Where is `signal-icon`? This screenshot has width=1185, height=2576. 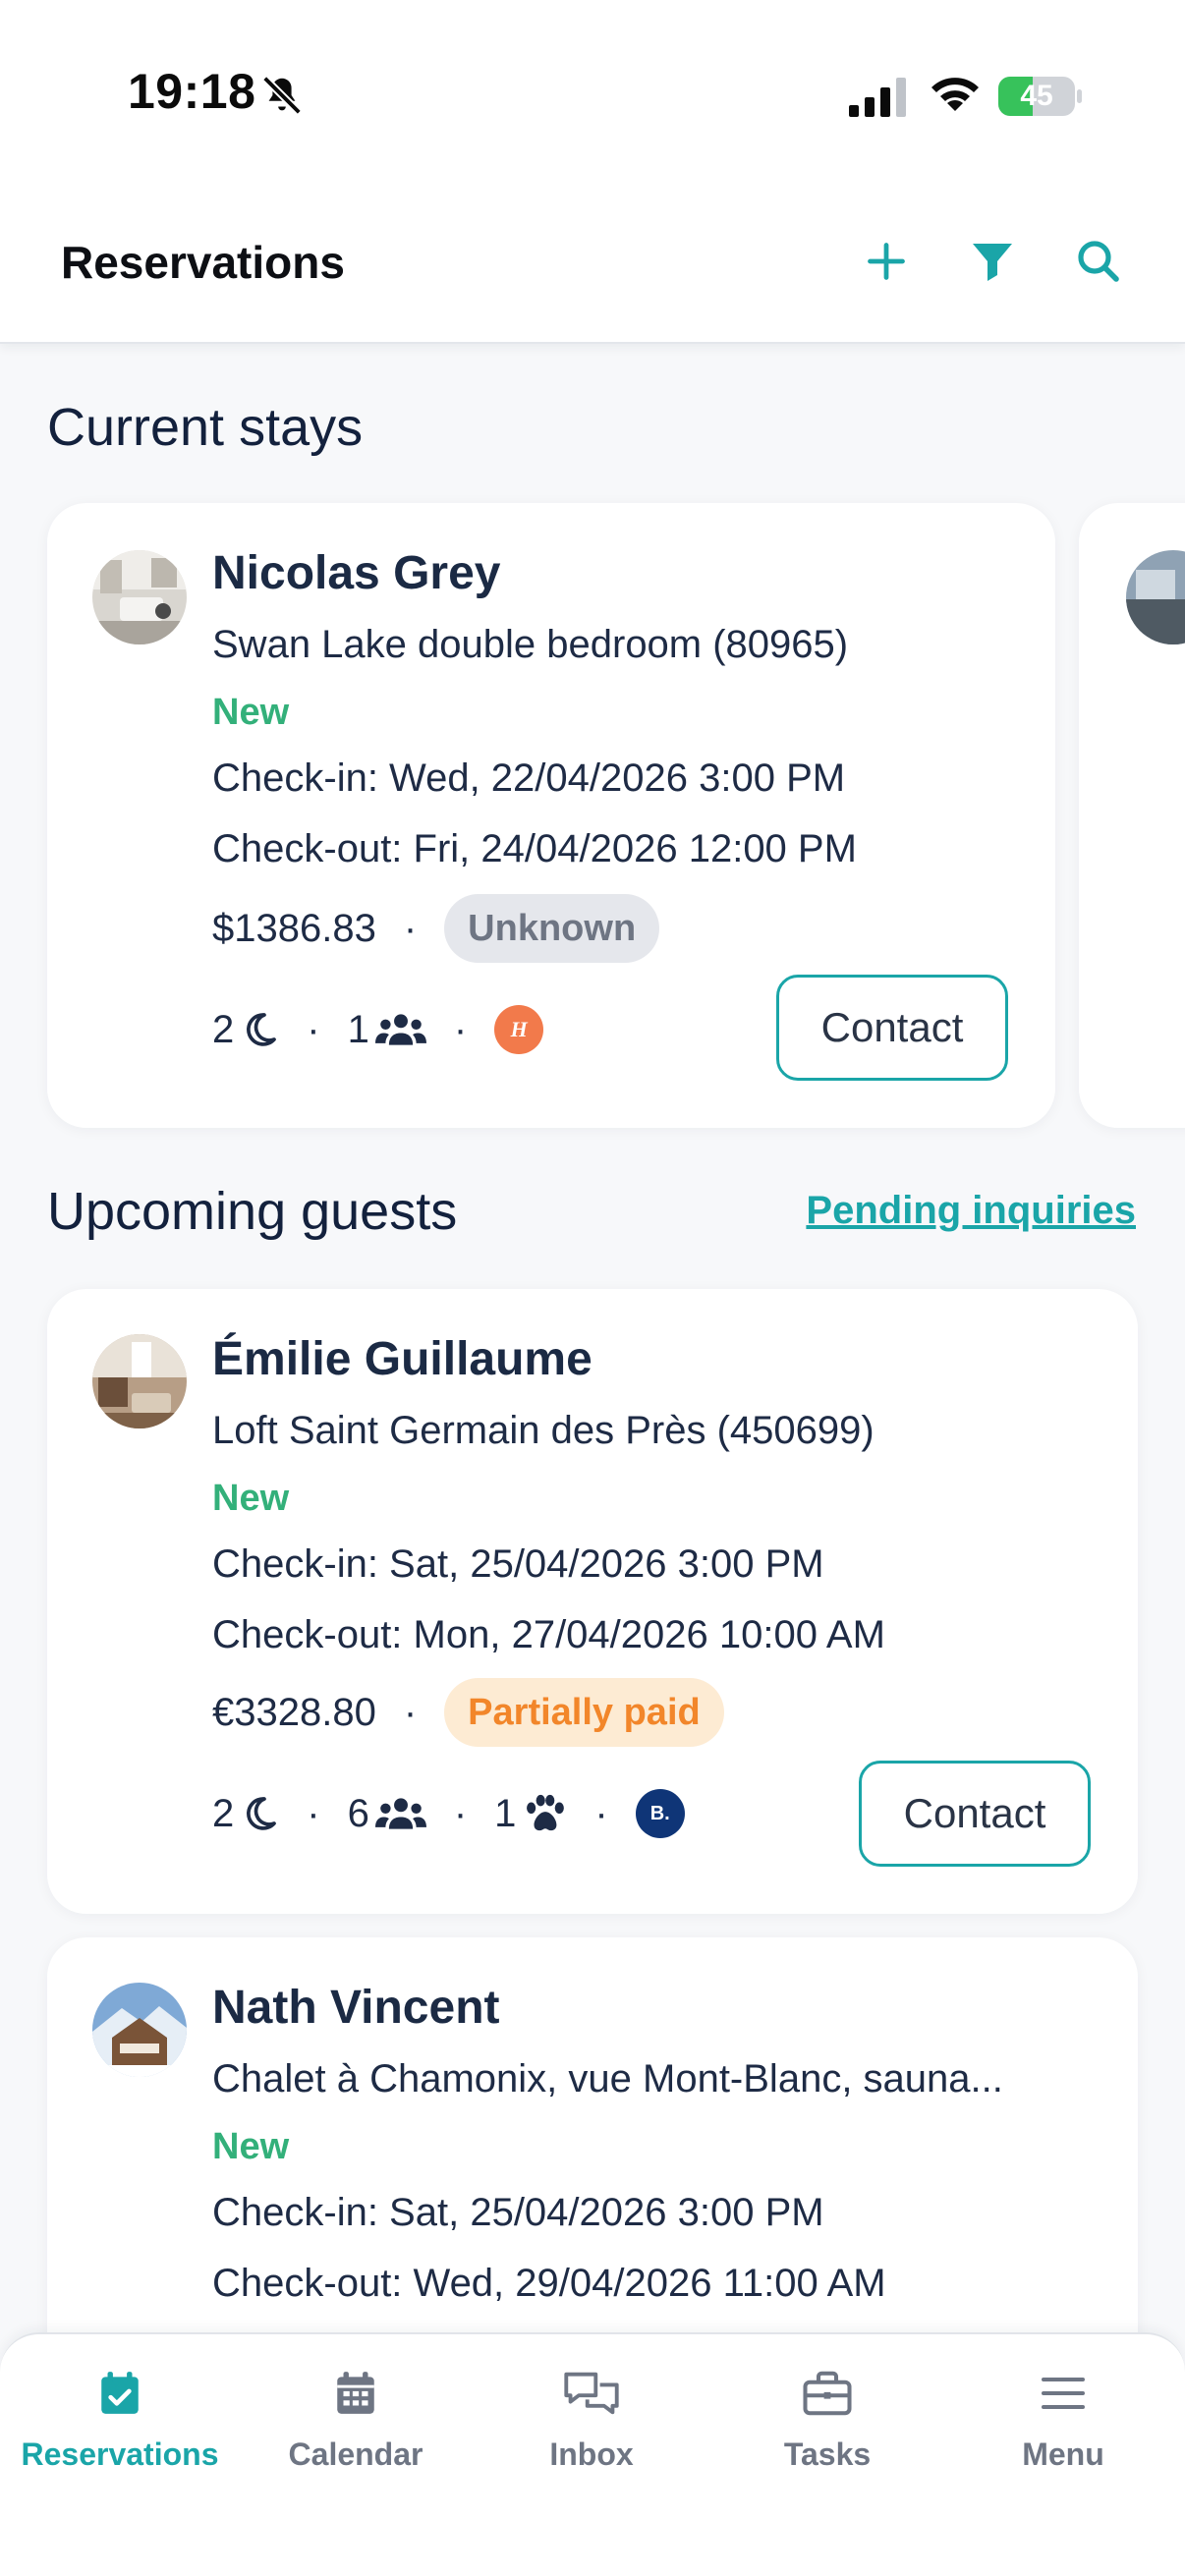
signal-icon is located at coordinates (878, 97).